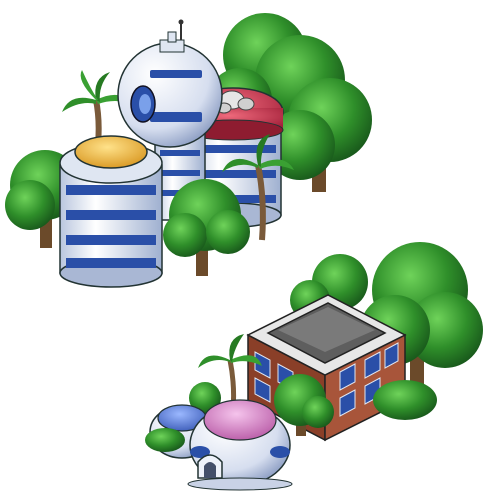  What do you see at coordinates (172, 36) in the screenshot?
I see `antenna` at bounding box center [172, 36].